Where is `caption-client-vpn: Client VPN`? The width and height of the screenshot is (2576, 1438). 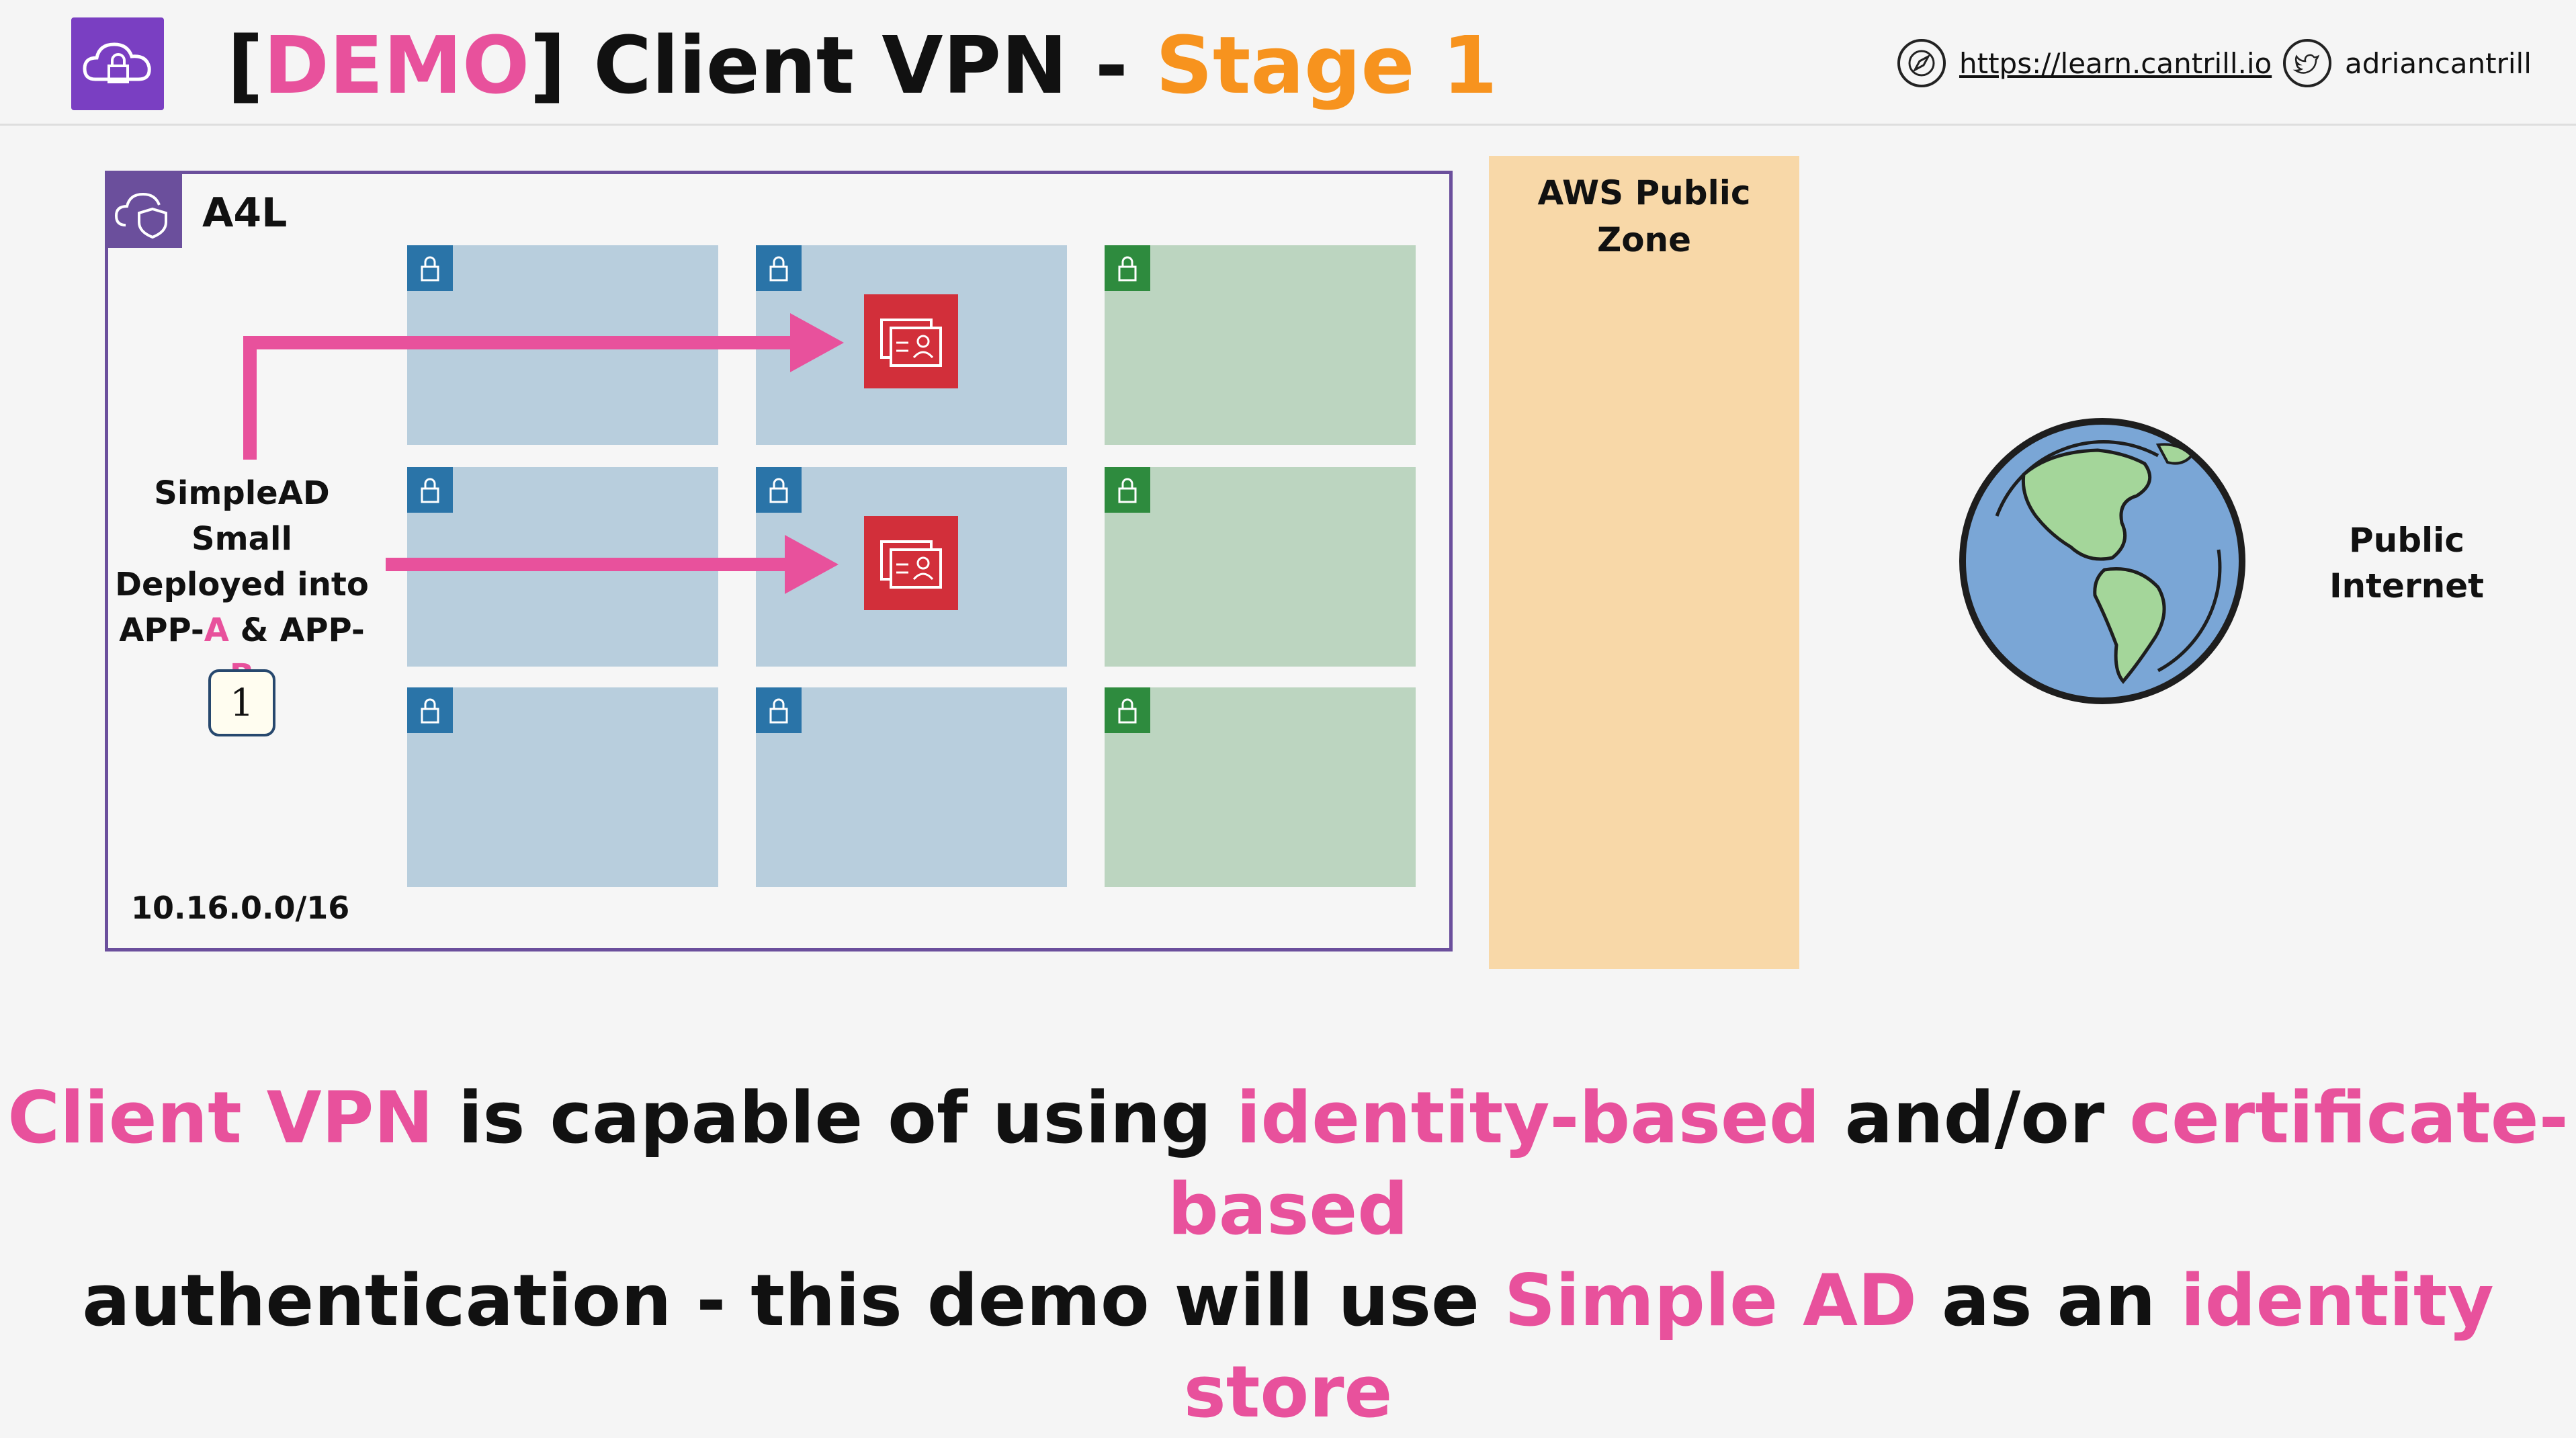
caption-client-vpn: Client VPN is located at coordinates (220, 1117).